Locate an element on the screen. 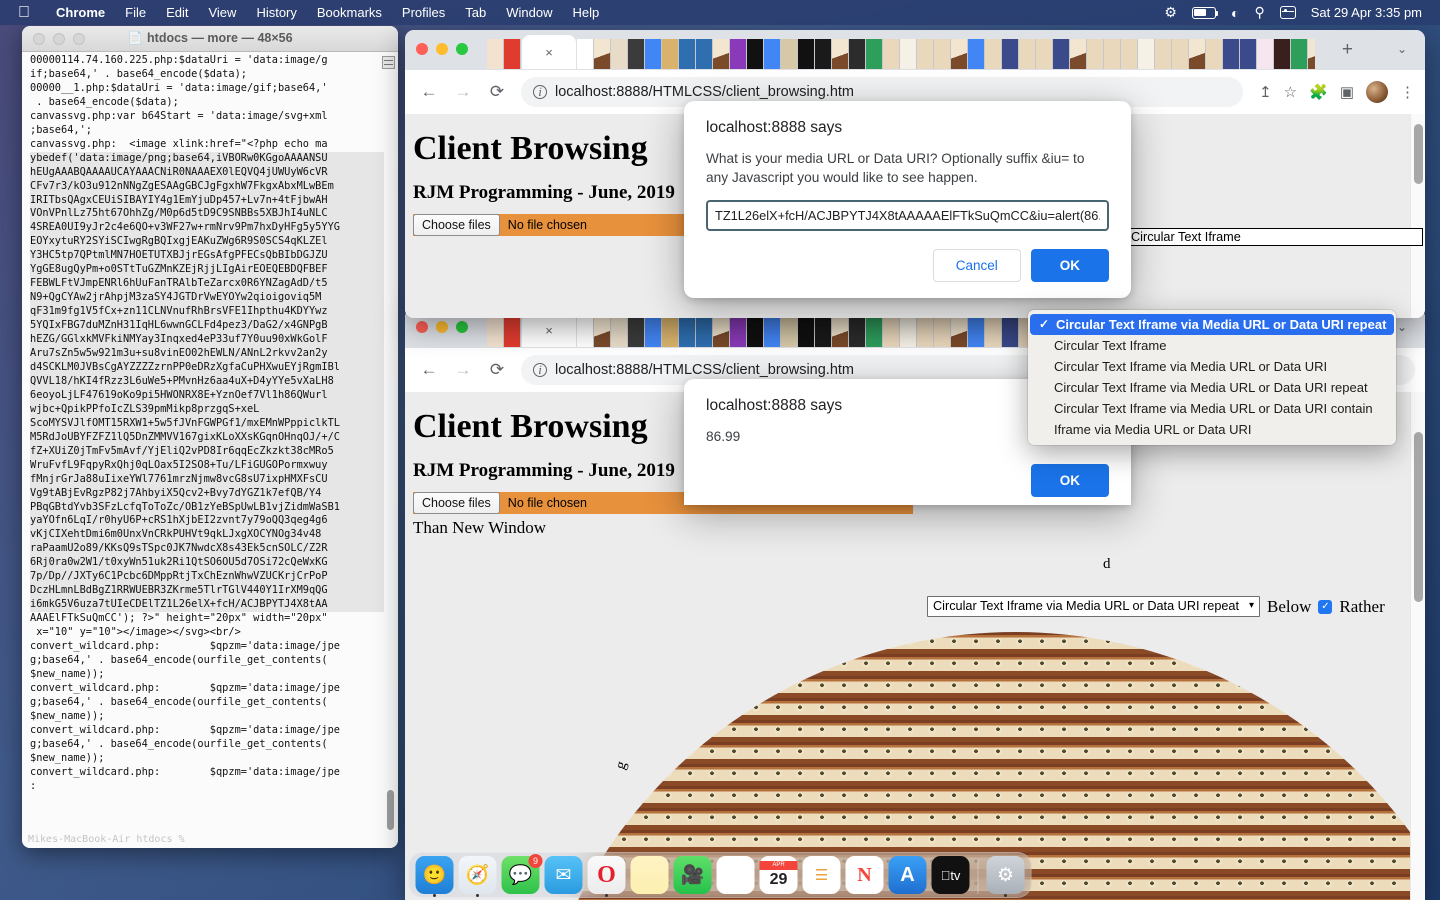 The height and width of the screenshot is (900, 1440). photos-icon: ❄ is located at coordinates (735, 875).